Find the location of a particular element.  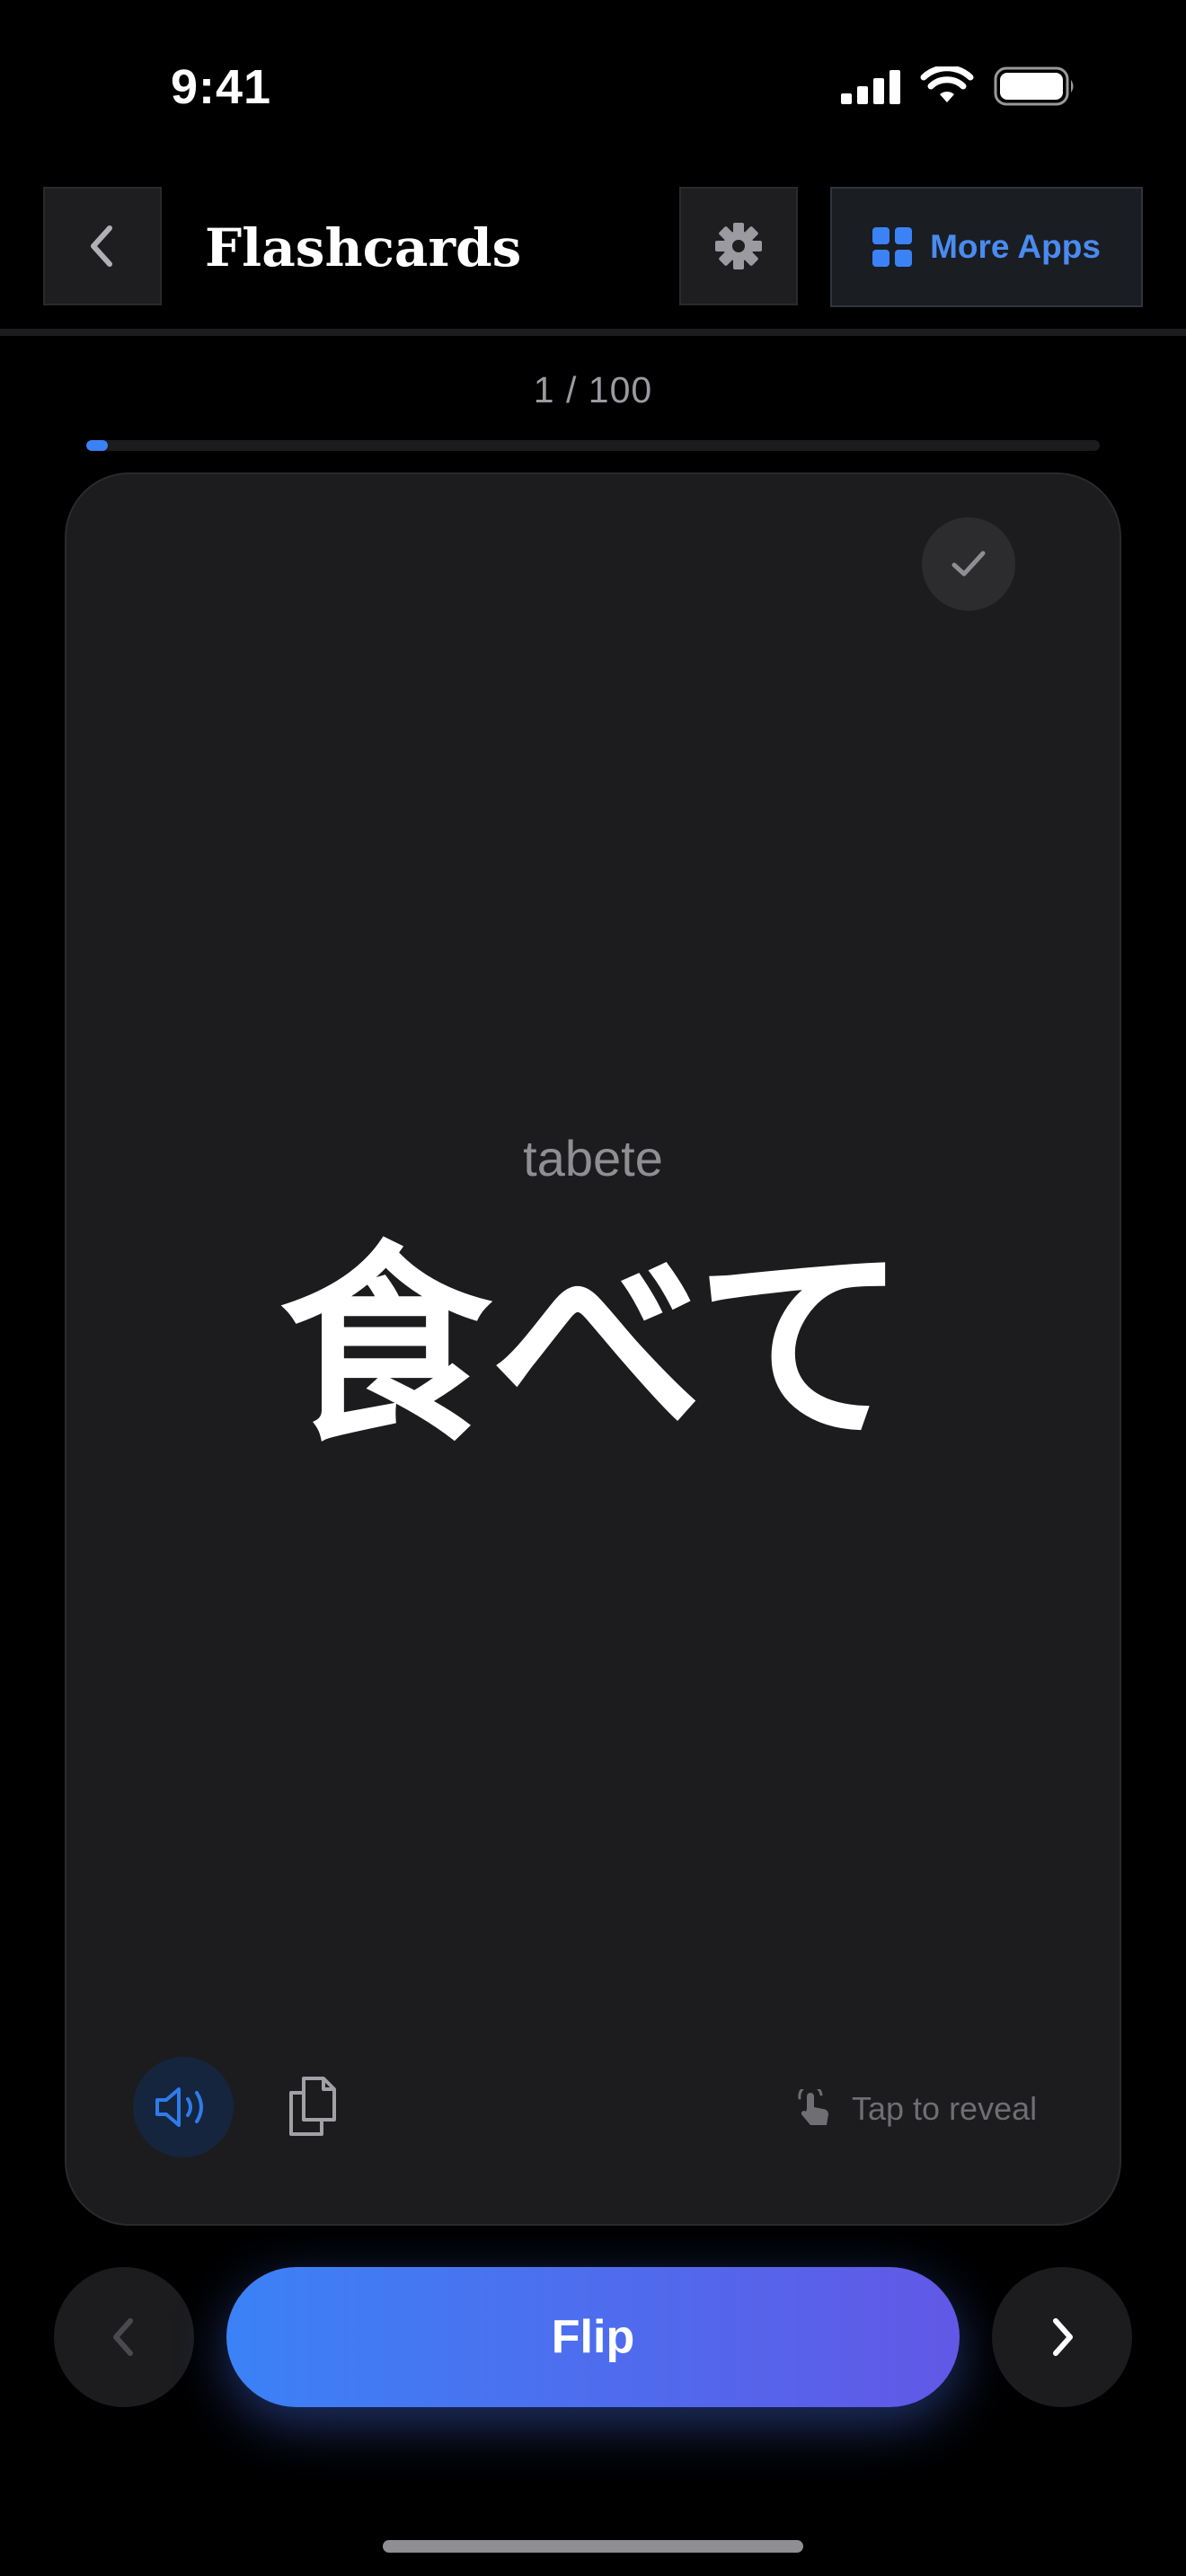

next-card-button is located at coordinates (1062, 2337).